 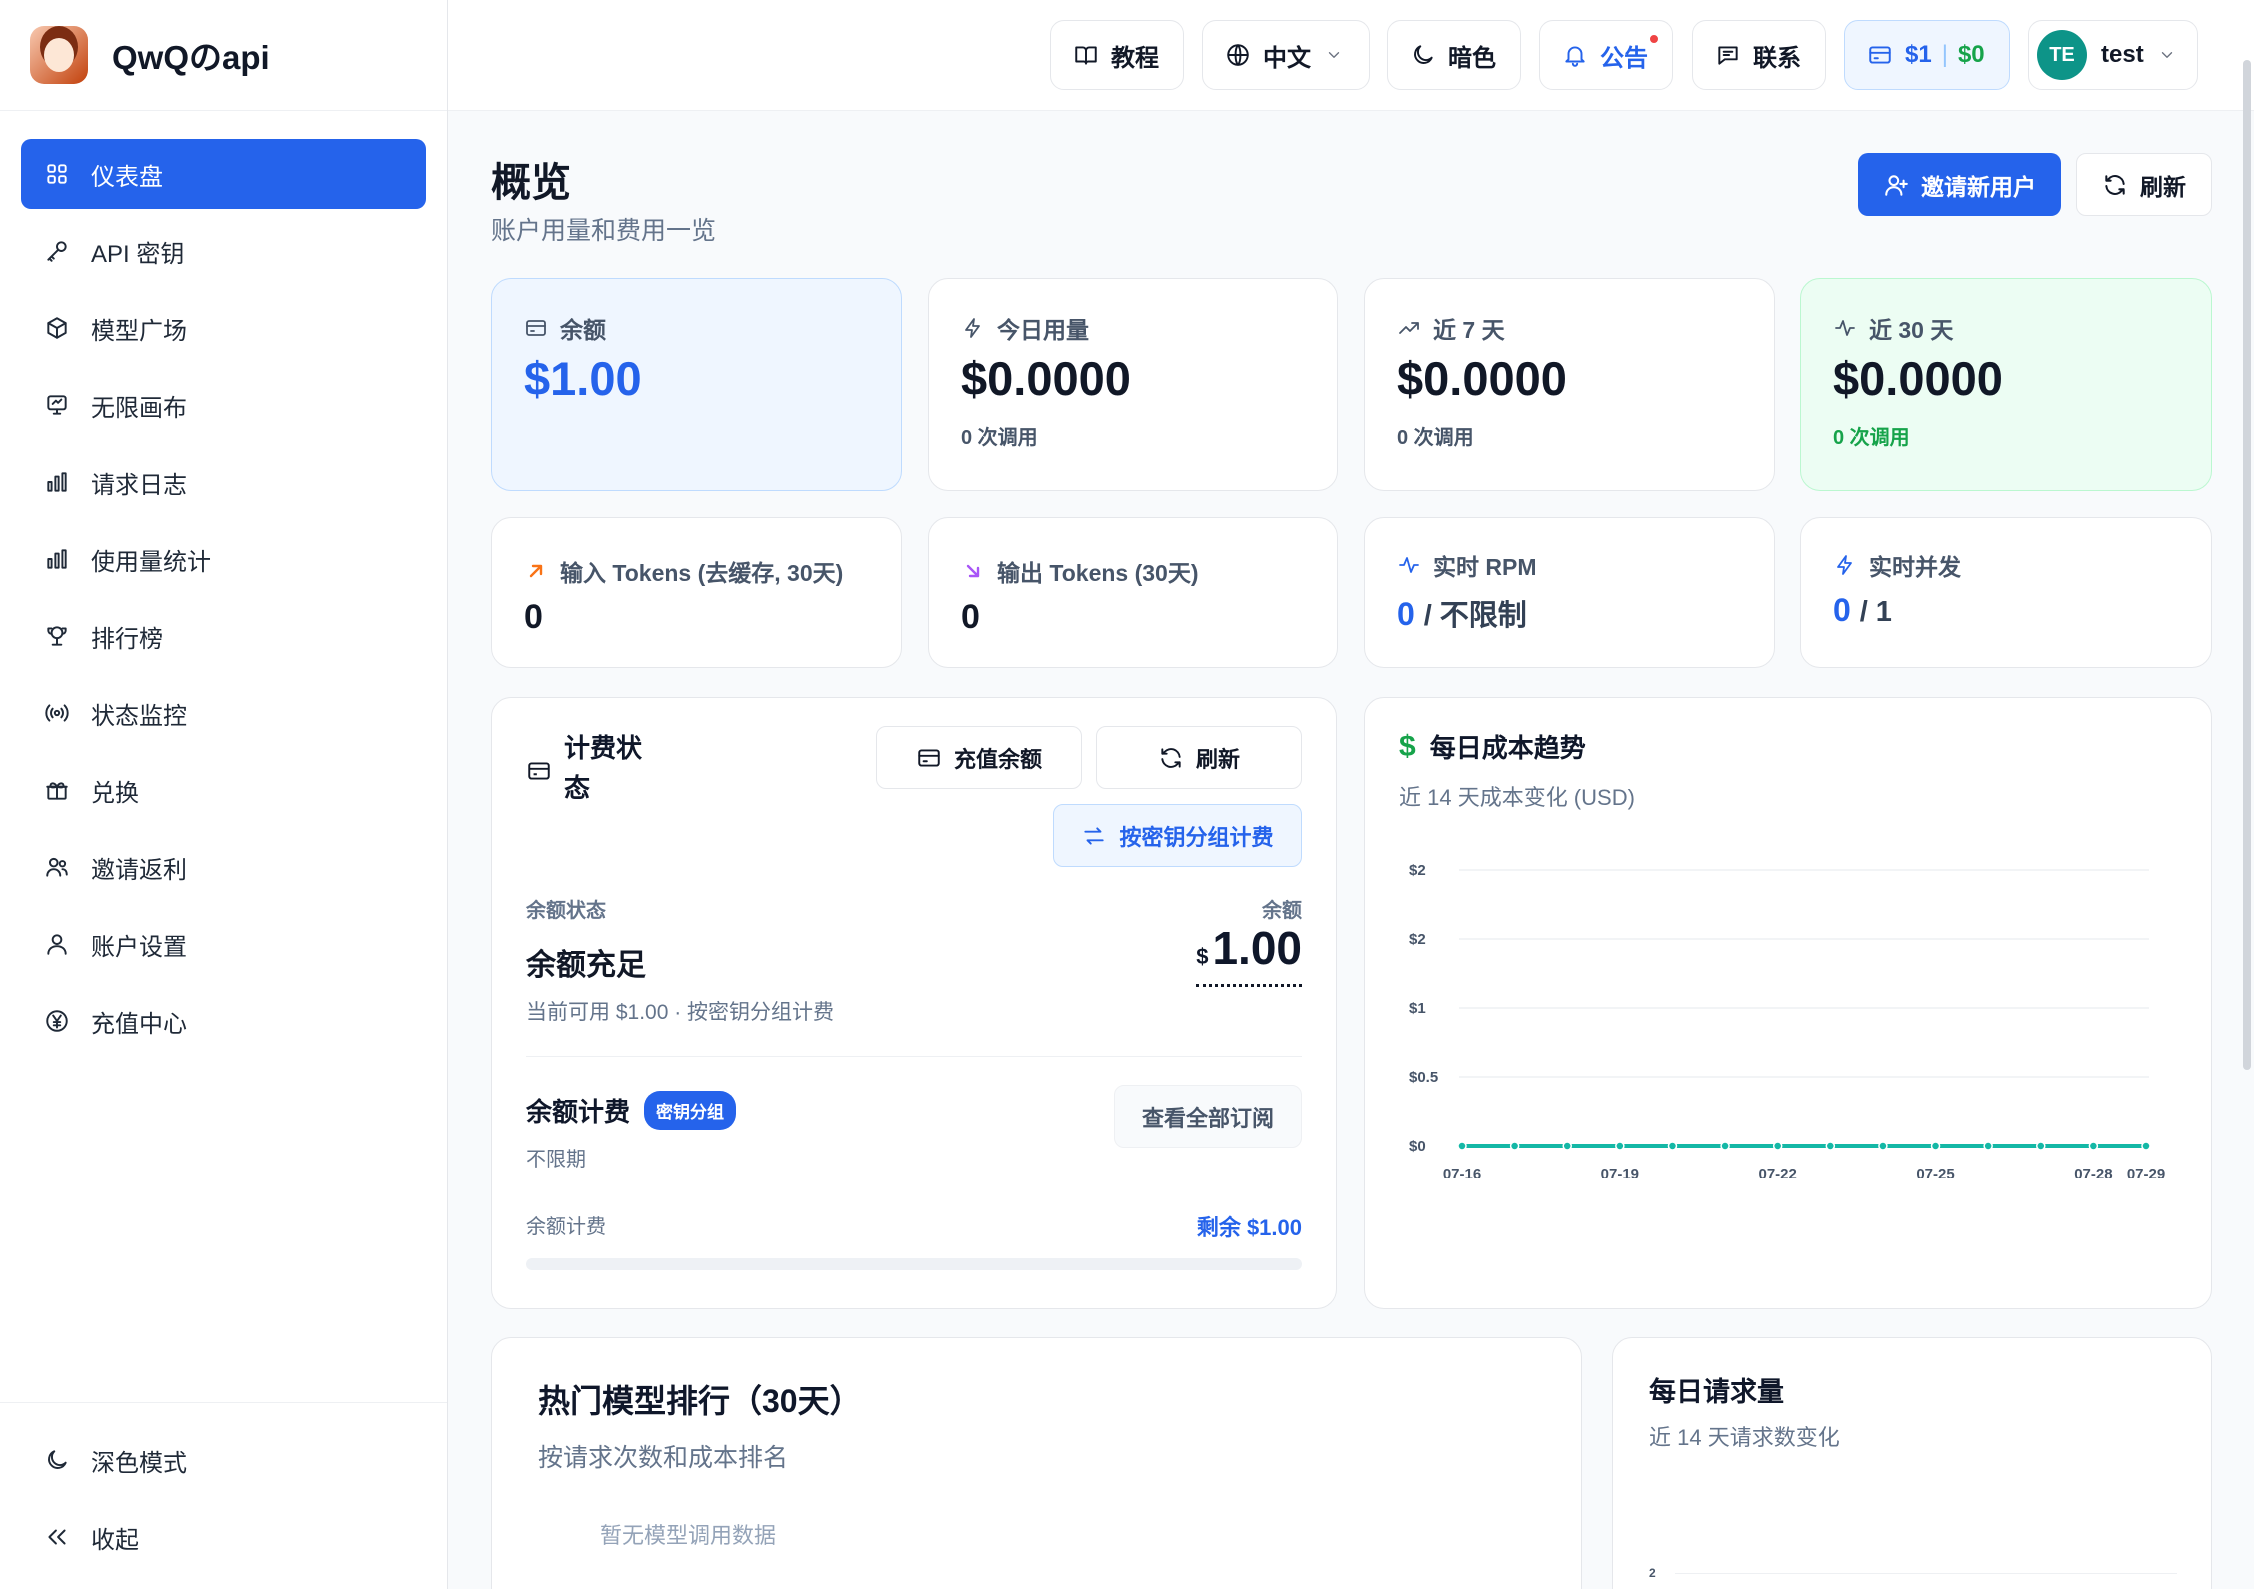 I want to click on billing-title-line2: 态, so click(x=577, y=788).